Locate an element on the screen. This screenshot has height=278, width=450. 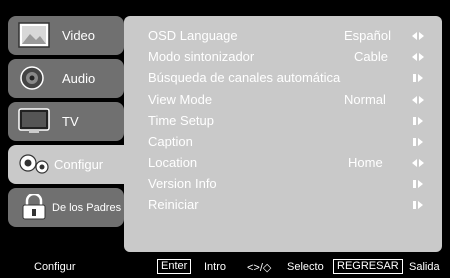
sidebar-item-label: Video is located at coordinates (79, 35).